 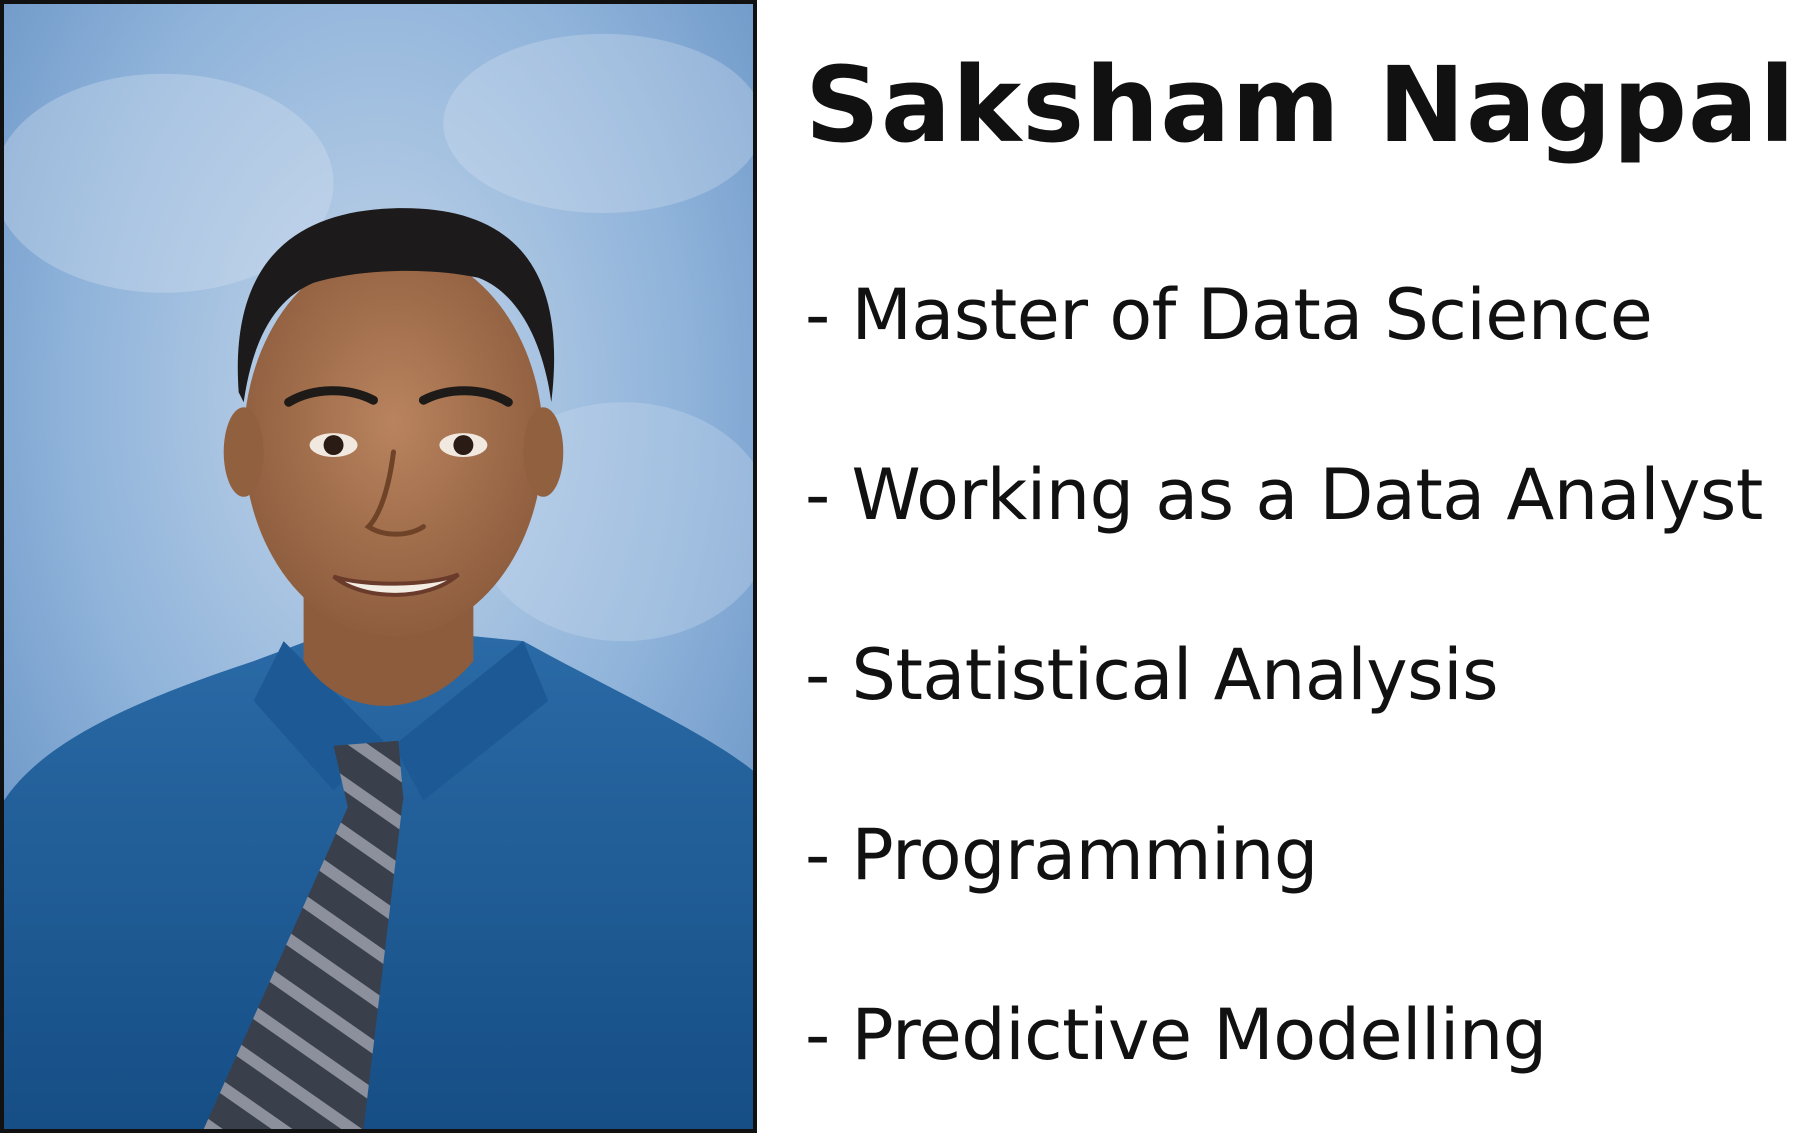 What do you see at coordinates (1300, 105) in the screenshot?
I see `profile-name: Saksham Nagpal` at bounding box center [1300, 105].